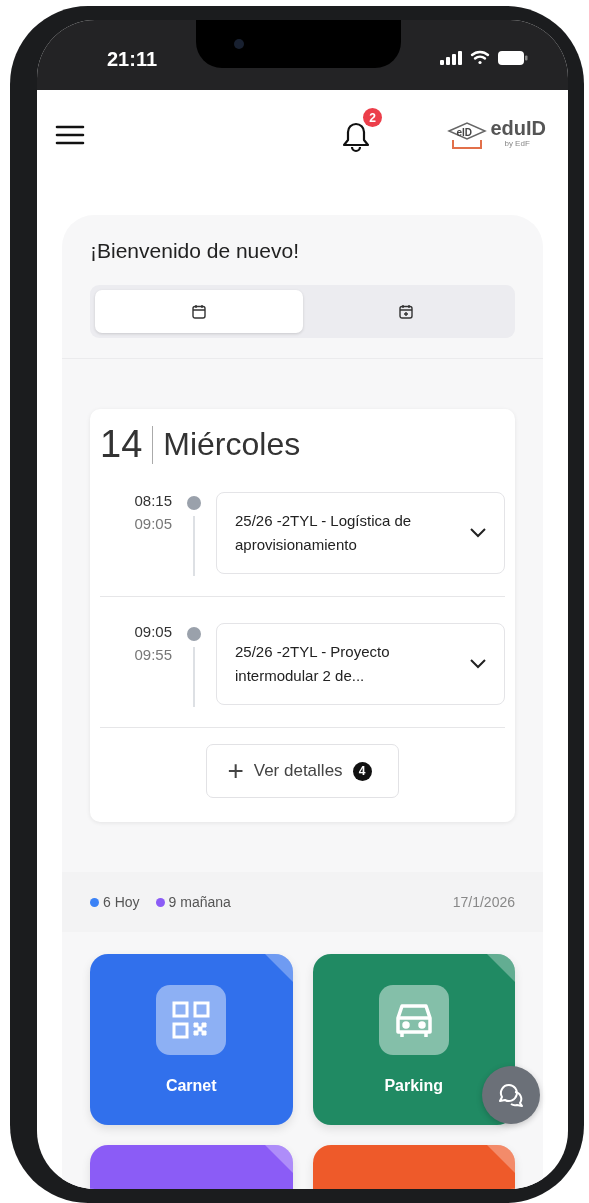 The image size is (589, 1203). Describe the element at coordinates (513, 57) in the screenshot. I see `battery-icon` at that location.